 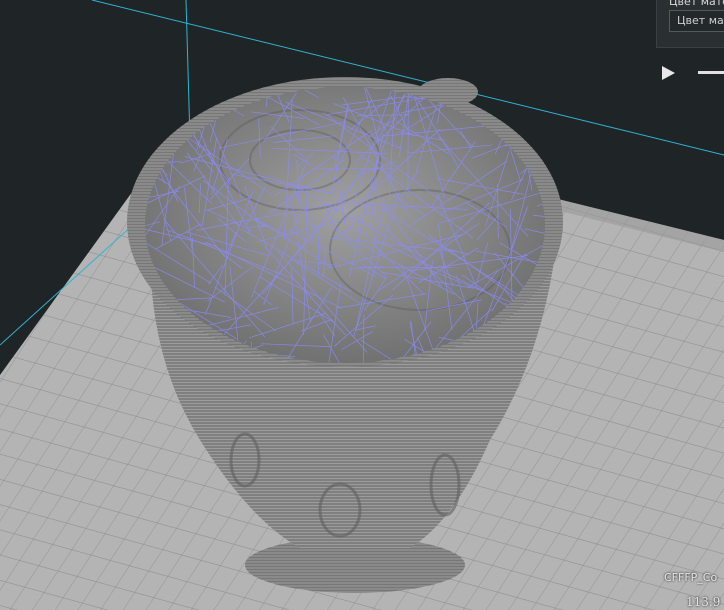 What do you see at coordinates (691, 577) in the screenshot?
I see `job-name: CFFFP_Co` at bounding box center [691, 577].